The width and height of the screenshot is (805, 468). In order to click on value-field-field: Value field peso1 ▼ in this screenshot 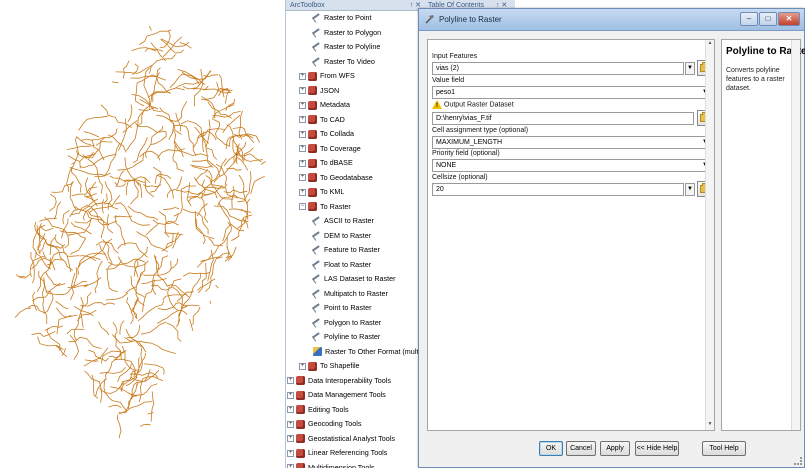, I will do `click(572, 87)`.